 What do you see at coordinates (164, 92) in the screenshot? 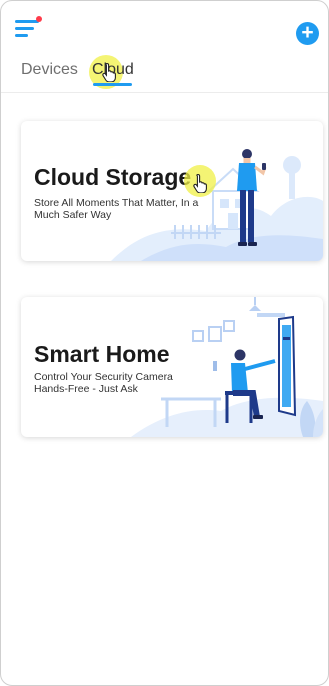
I see `tab-divider` at bounding box center [164, 92].